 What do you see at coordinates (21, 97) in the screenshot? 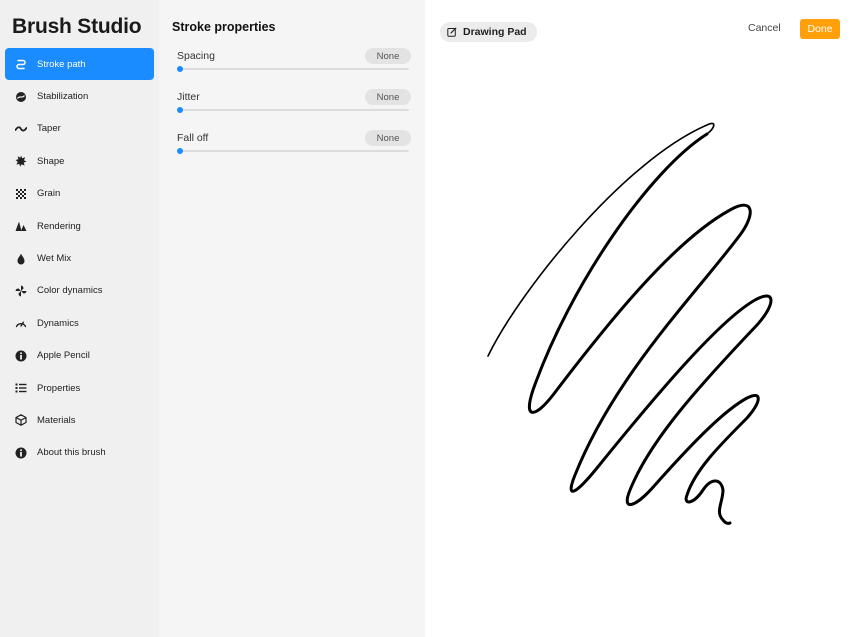
I see `stabilization-icon` at bounding box center [21, 97].